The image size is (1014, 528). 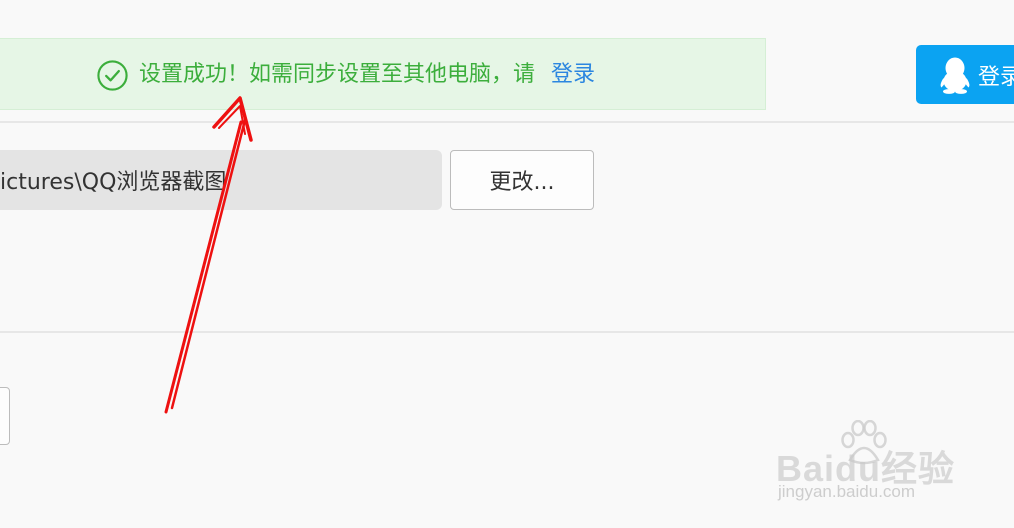 I want to click on success-banner: 设置成功！如需同步设置至其他电脑，请 登录, so click(x=383, y=74).